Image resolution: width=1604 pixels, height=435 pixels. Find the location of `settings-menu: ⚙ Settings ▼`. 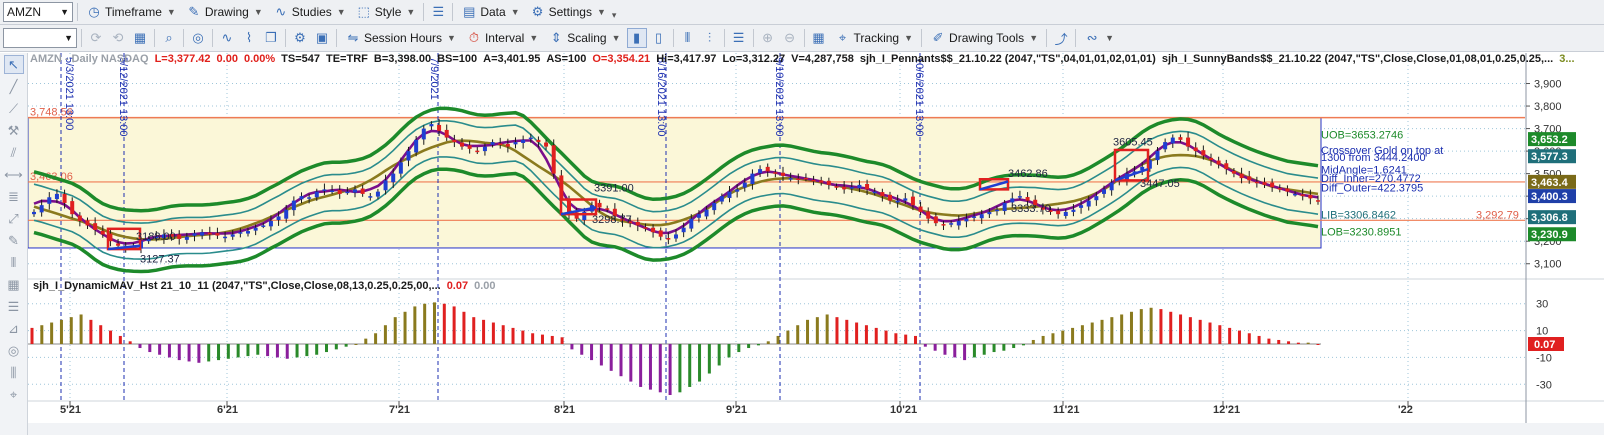

settings-menu: ⚙ Settings ▼ is located at coordinates (568, 12).